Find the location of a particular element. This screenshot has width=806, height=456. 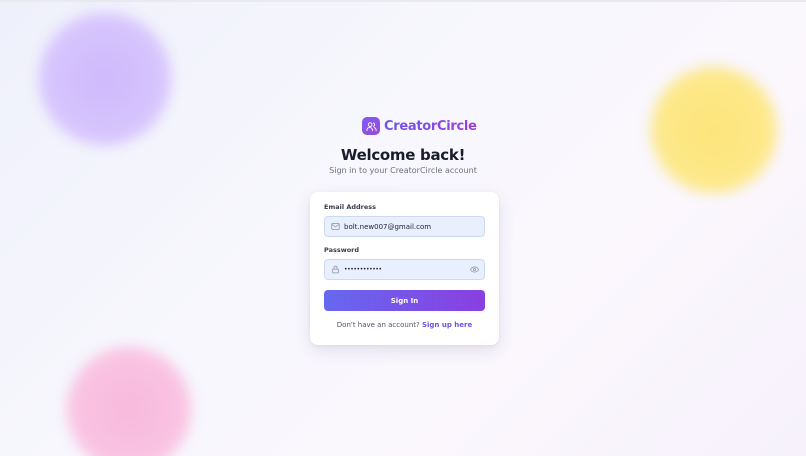

signup-link: Sign up here is located at coordinates (447, 325).